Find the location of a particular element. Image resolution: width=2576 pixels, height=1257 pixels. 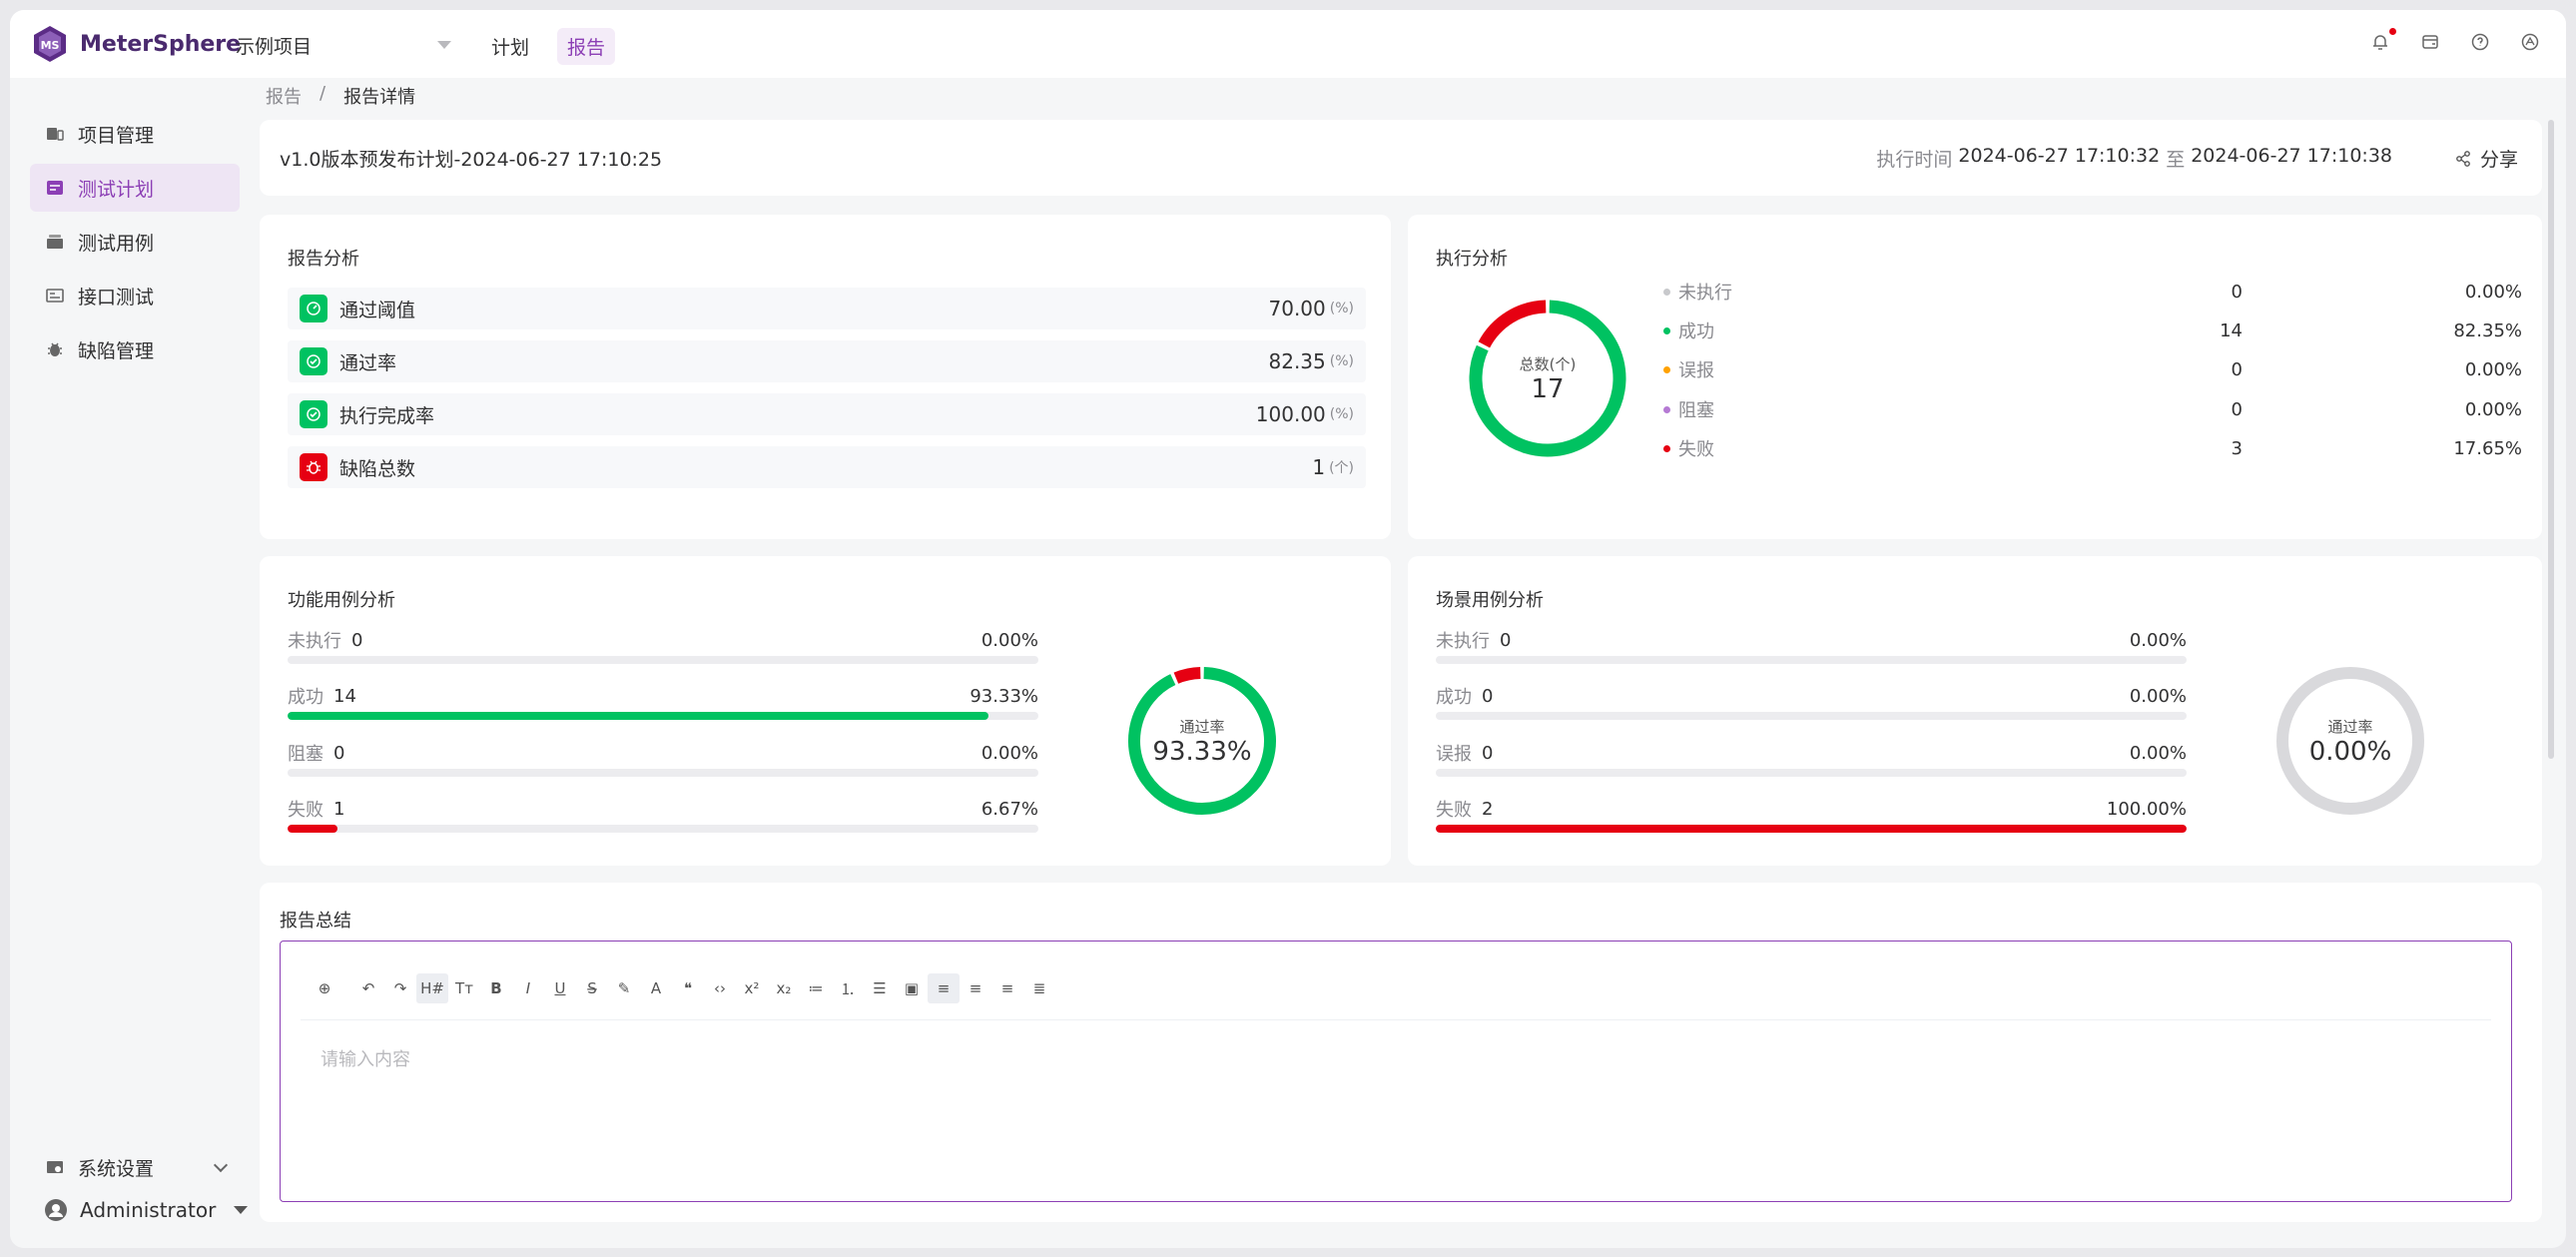

threshold-icon is located at coordinates (313, 308).